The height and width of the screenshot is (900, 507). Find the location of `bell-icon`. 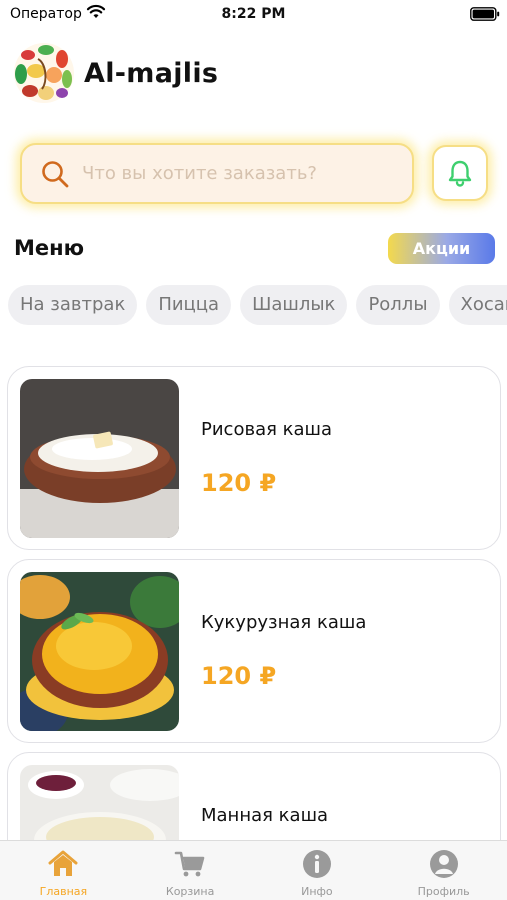

bell-icon is located at coordinates (460, 173).